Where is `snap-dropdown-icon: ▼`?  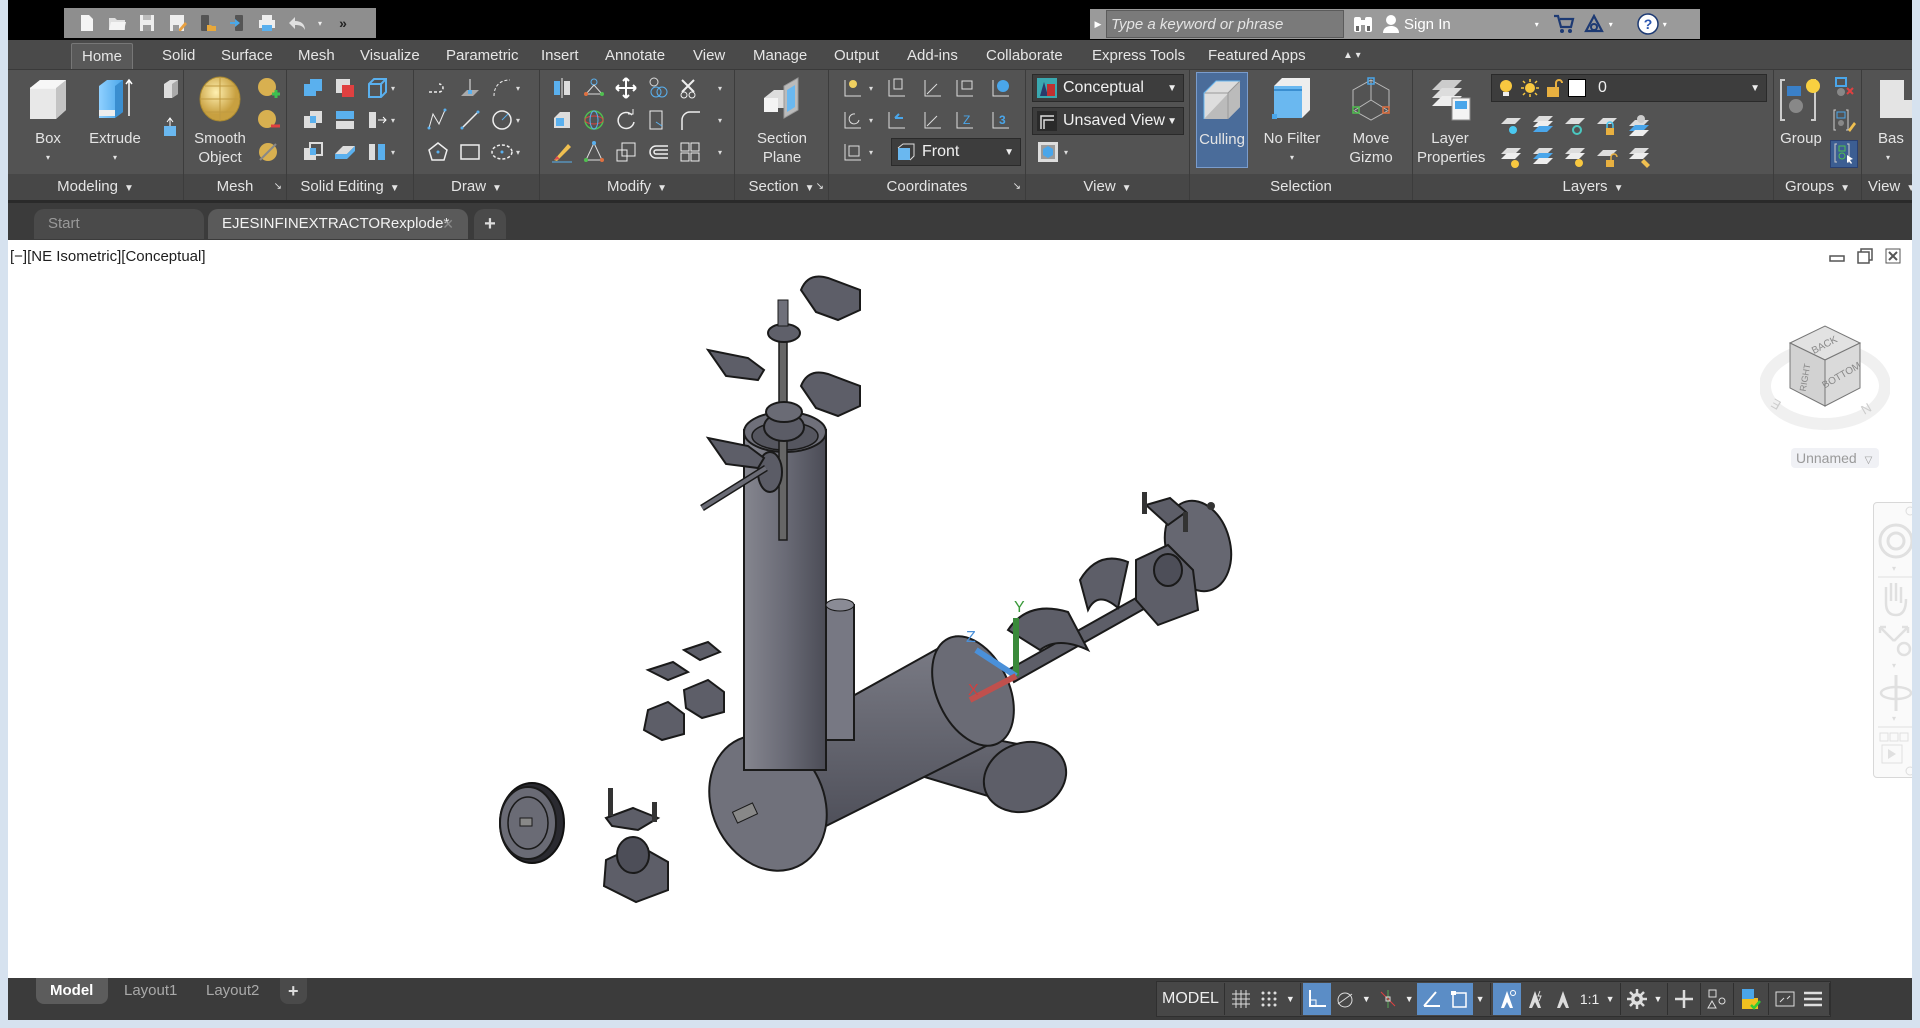 snap-dropdown-icon: ▼ is located at coordinates (1290, 999).